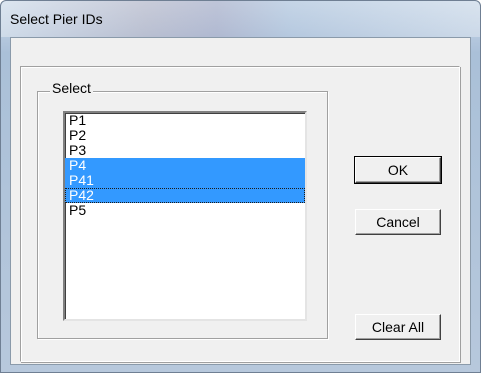  I want to click on cancel-button: Cancel, so click(398, 222).